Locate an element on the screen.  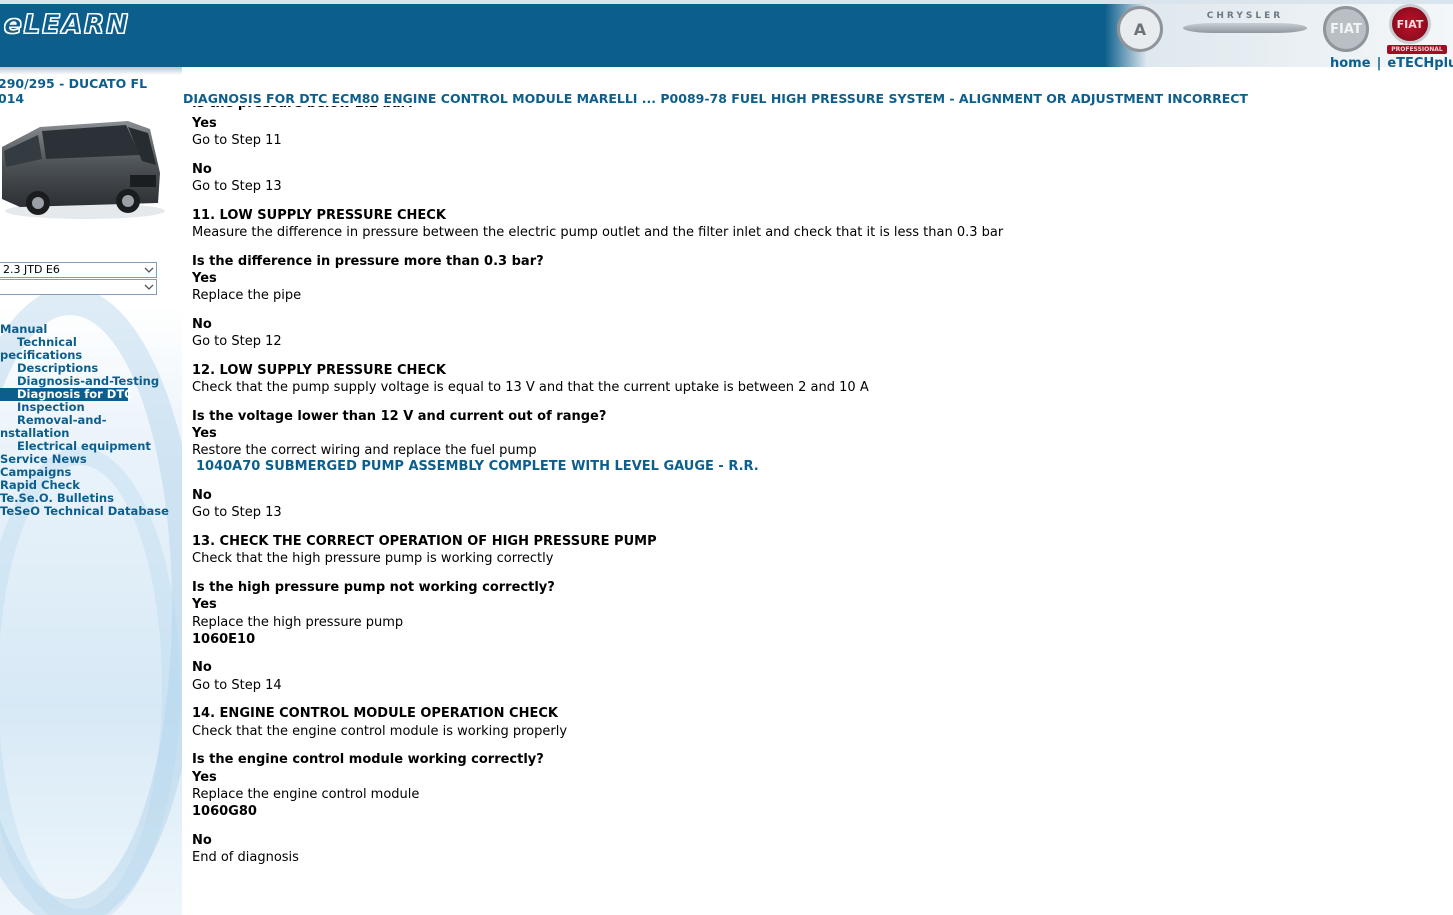
fiat-professional-label: PROFESSIONAL is located at coordinates (1417, 49).